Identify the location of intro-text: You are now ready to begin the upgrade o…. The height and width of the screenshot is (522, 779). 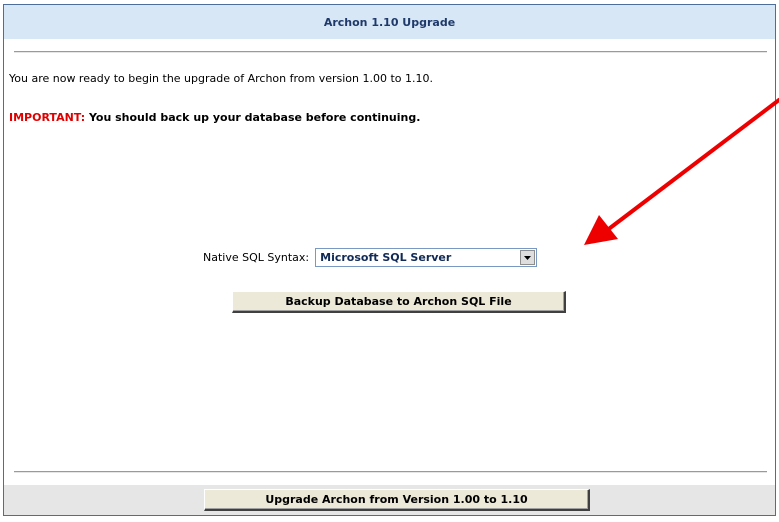
(221, 78).